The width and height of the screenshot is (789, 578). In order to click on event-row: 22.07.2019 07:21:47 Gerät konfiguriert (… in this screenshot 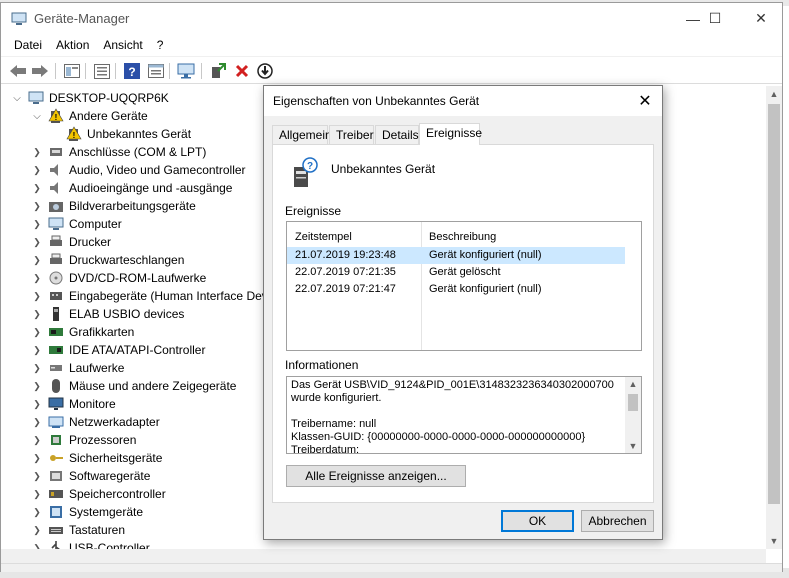, I will do `click(456, 289)`.